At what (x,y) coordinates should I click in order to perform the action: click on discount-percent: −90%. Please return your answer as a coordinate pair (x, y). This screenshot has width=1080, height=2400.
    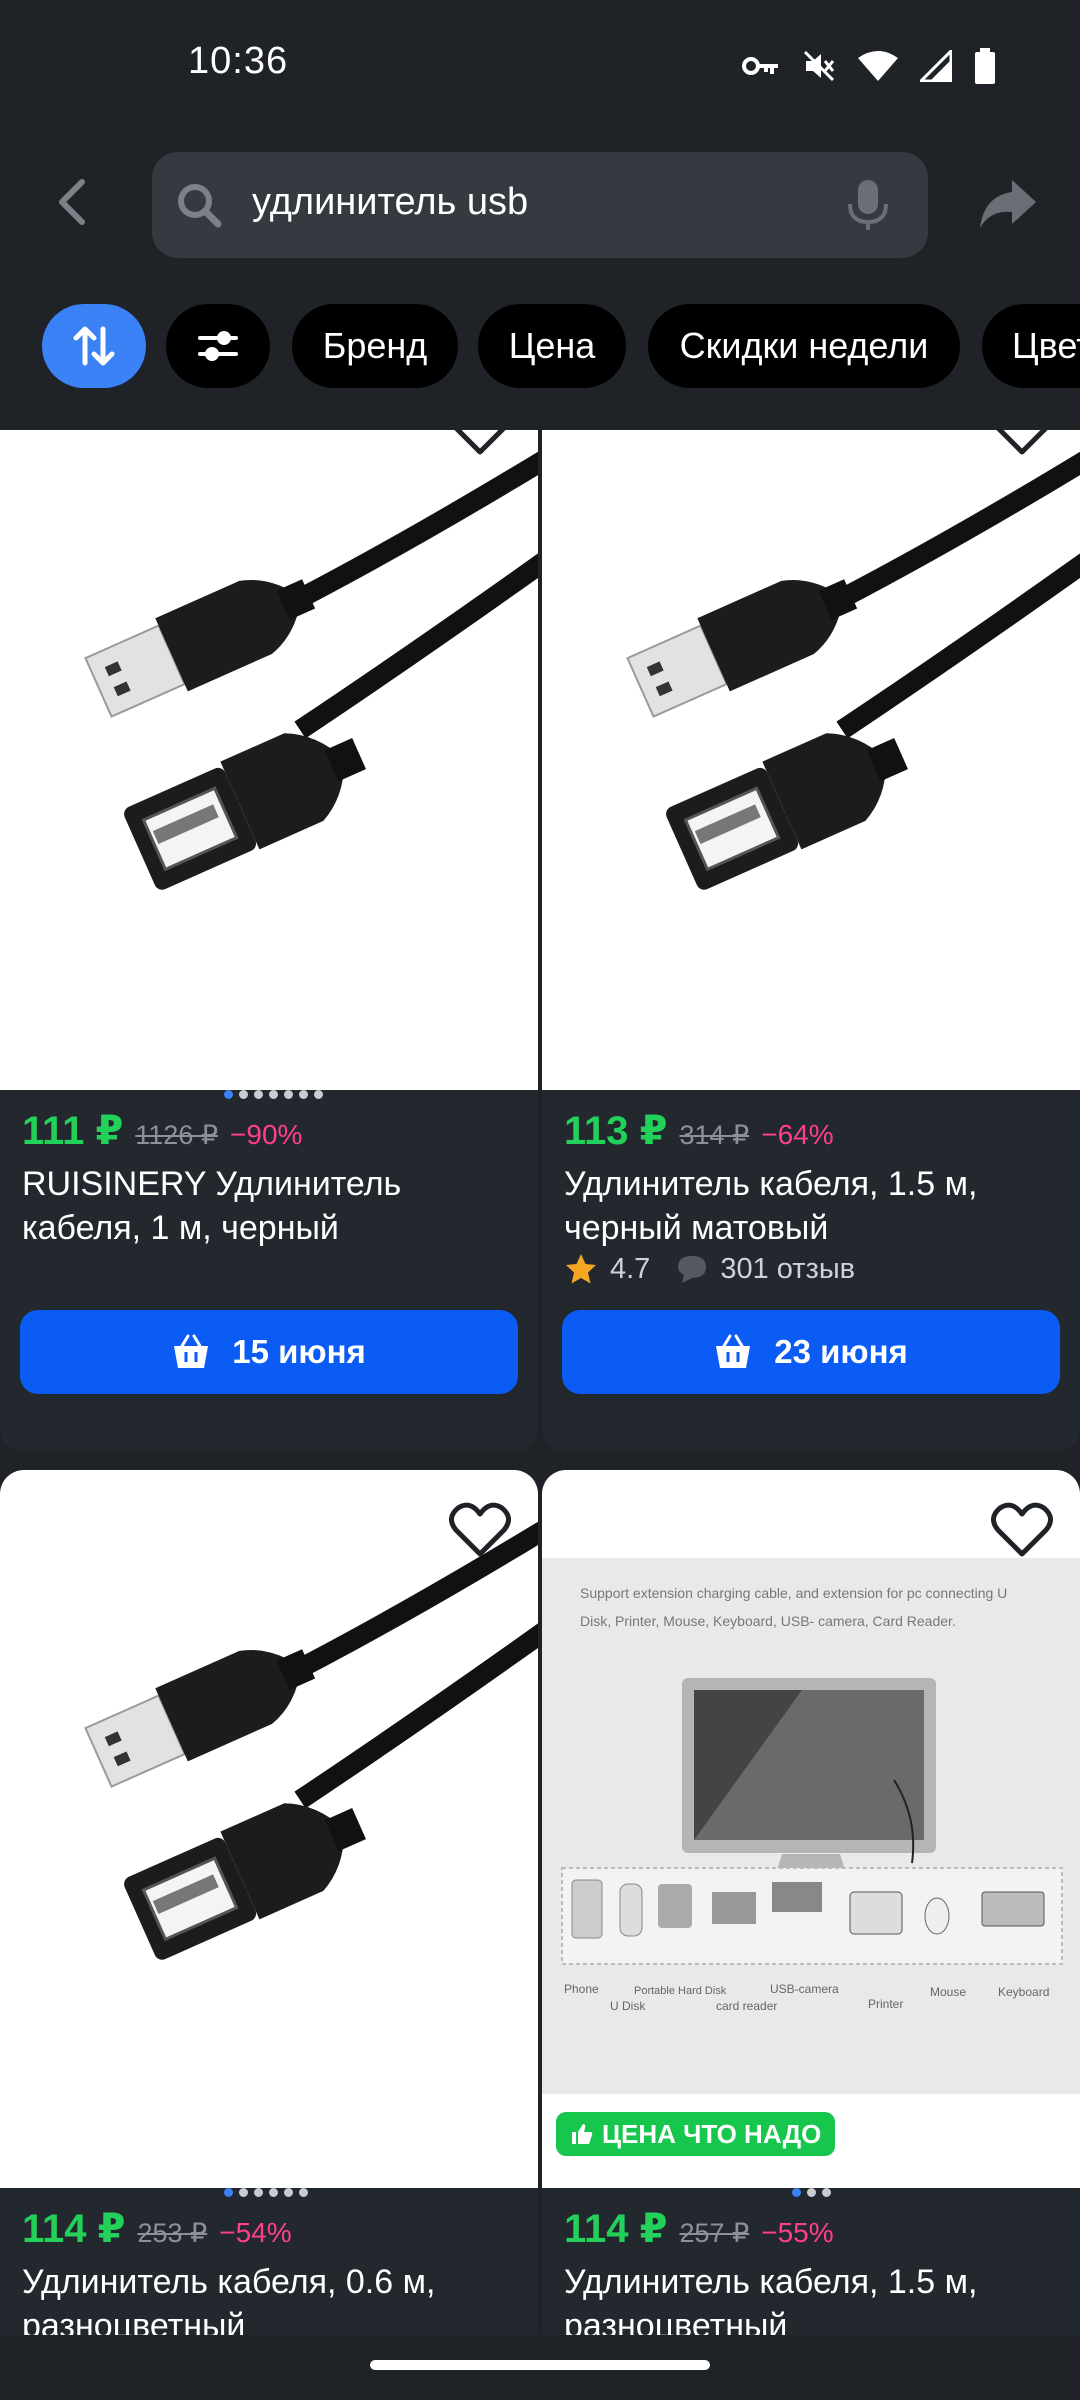
    Looking at the image, I should click on (266, 1134).